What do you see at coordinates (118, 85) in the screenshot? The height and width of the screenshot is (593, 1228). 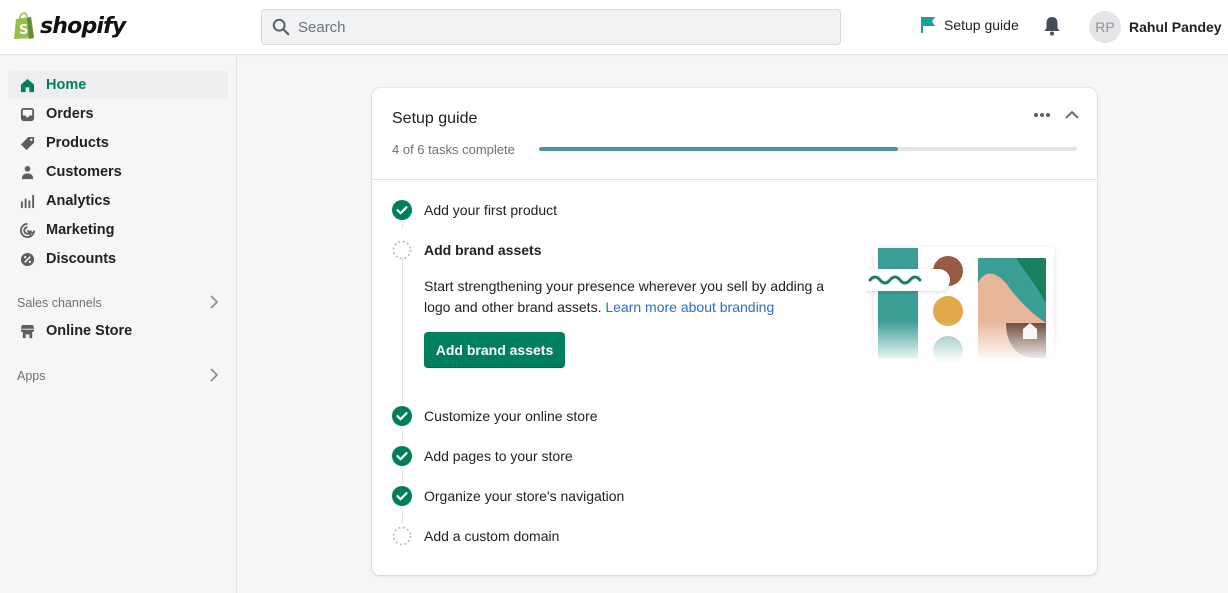 I see `sidebar-item-home: Home` at bounding box center [118, 85].